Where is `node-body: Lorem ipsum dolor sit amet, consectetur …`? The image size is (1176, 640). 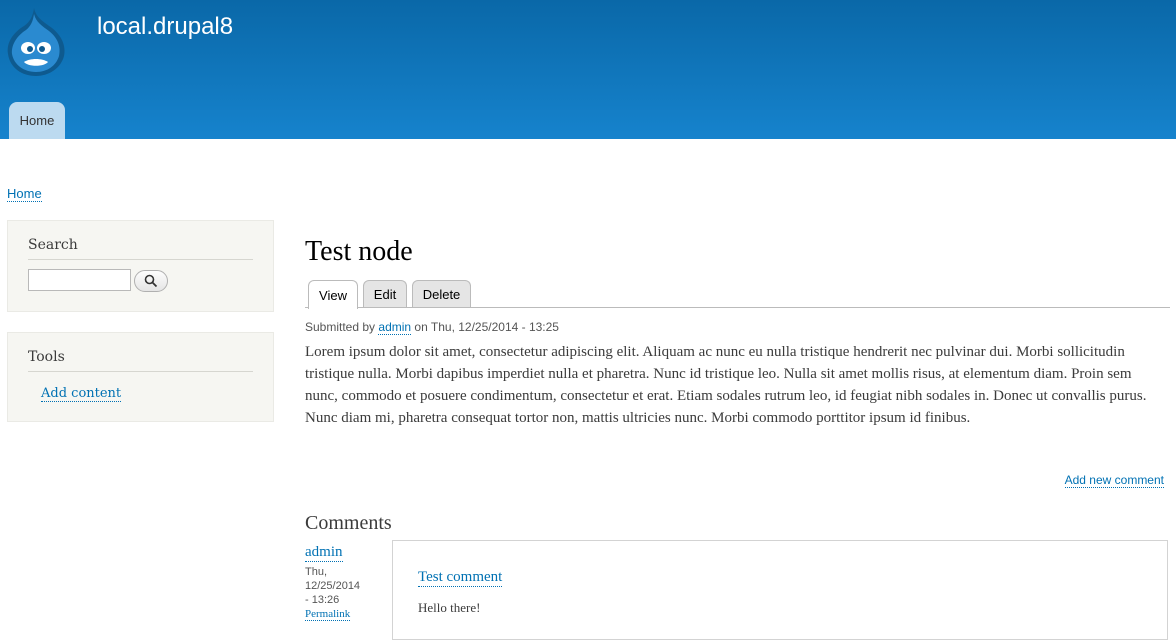 node-body: Lorem ipsum dolor sit amet, consectetur … is located at coordinates (726, 385).